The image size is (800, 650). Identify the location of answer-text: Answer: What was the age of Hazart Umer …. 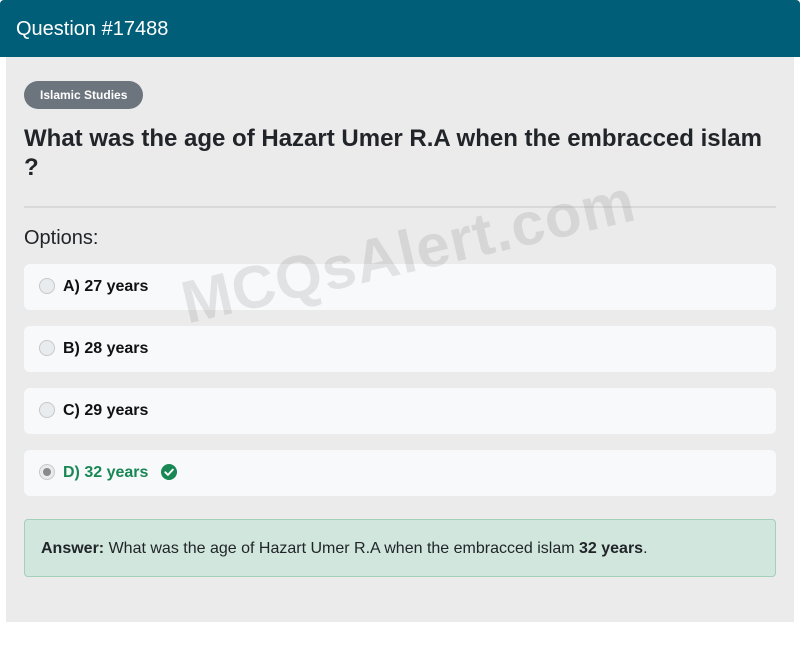
(344, 549).